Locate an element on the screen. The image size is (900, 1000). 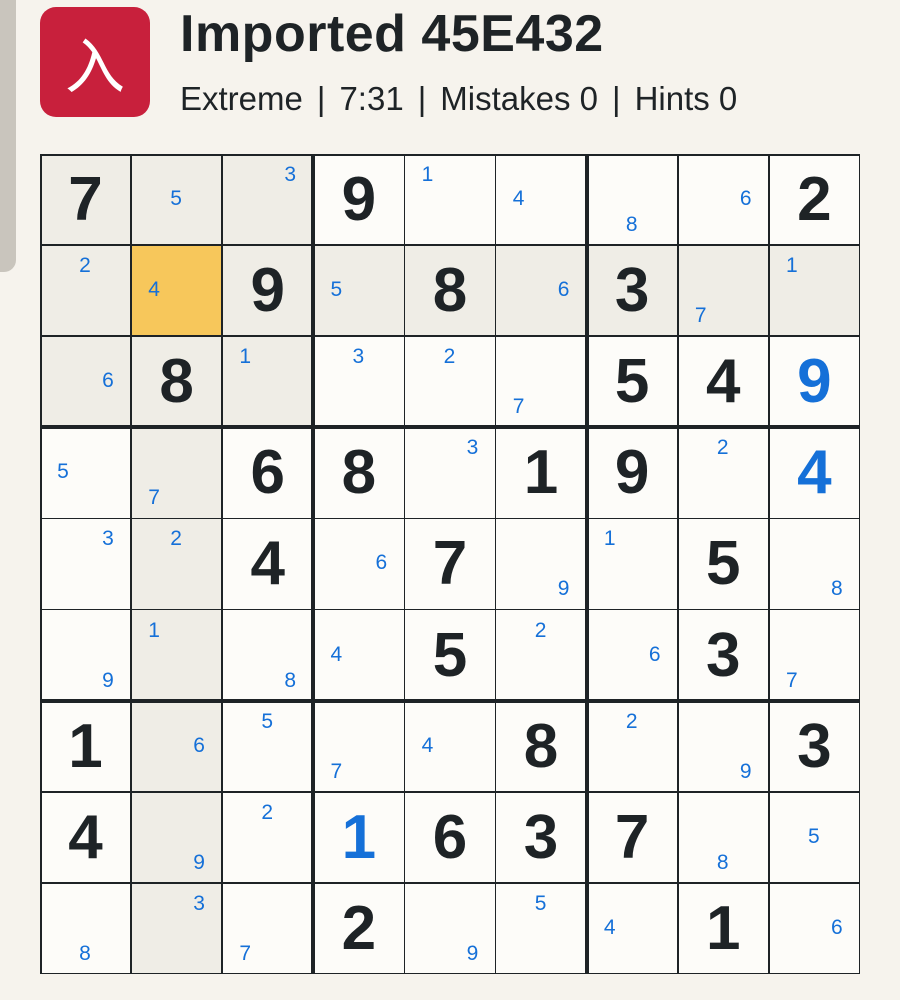
pencil-note: 5 is located at coordinates (814, 836).